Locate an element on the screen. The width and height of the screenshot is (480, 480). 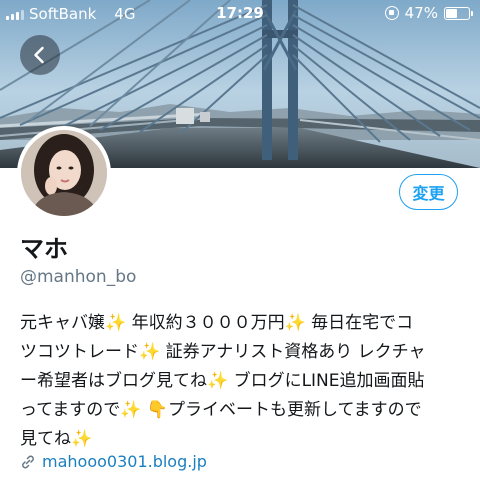
avatar-photo is located at coordinates (64, 173).